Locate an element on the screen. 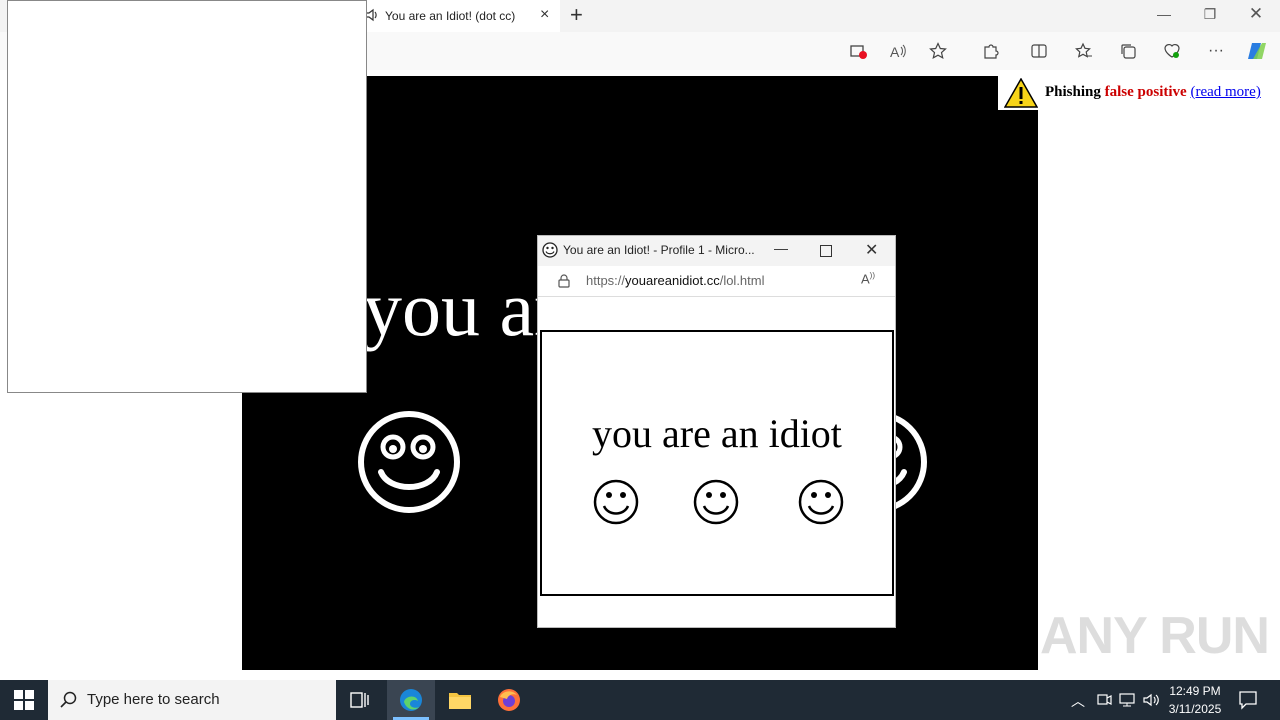 This screenshot has width=1280, height=720. maximize-icon is located at coordinates (826, 251).